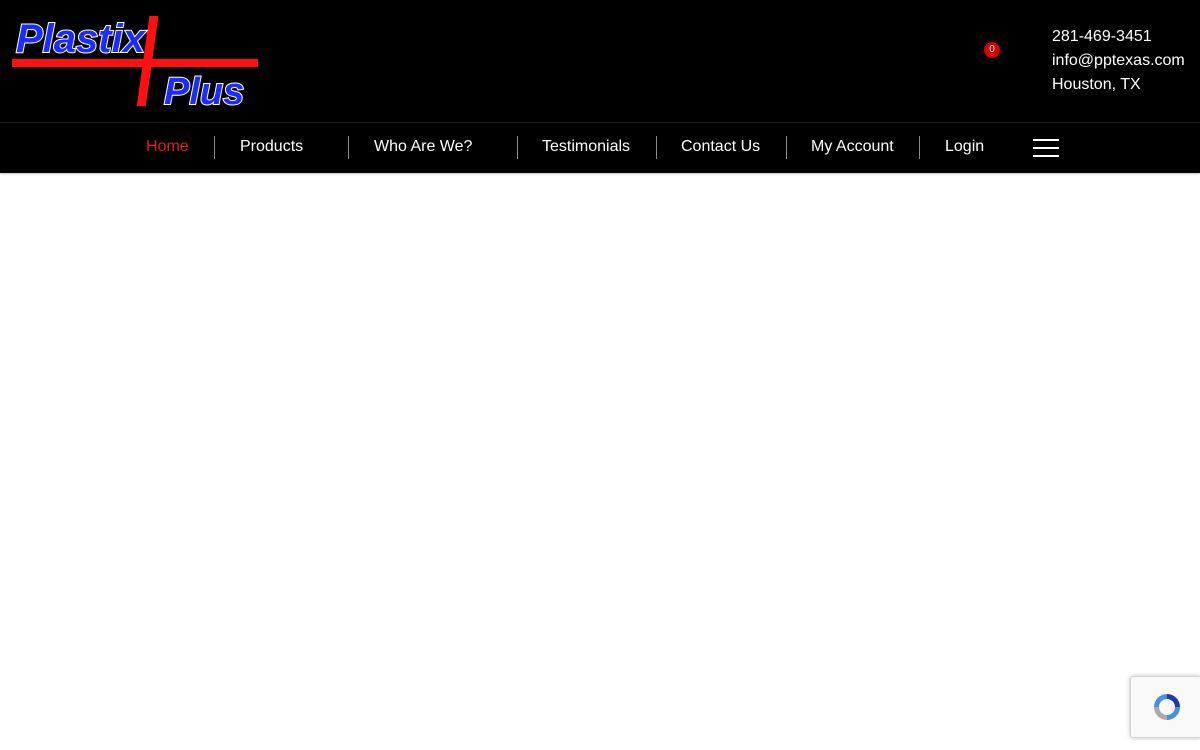 Image resolution: width=1200 pixels, height=750 pixels. I want to click on location-text: Houston, TX, so click(1096, 84).